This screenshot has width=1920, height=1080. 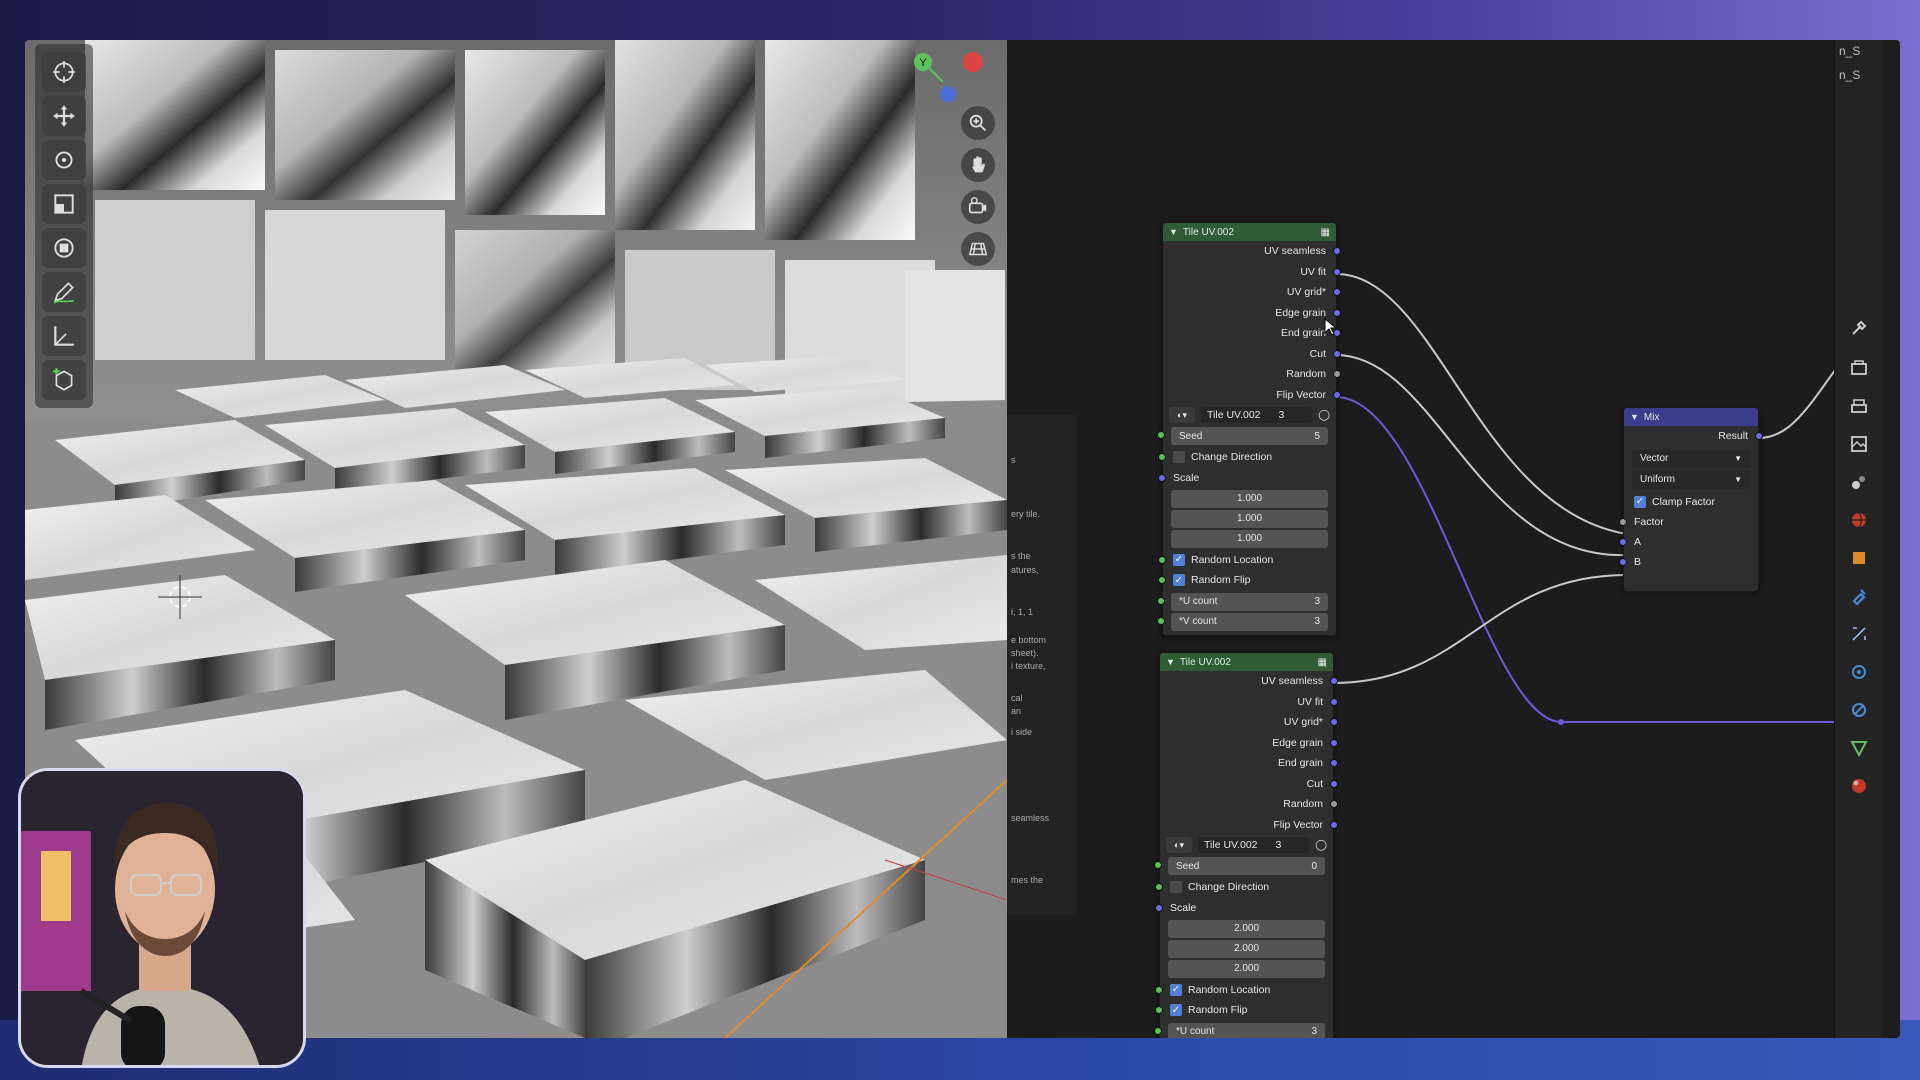 What do you see at coordinates (1246, 928) in the screenshot?
I see `scale-x-field: 2.000` at bounding box center [1246, 928].